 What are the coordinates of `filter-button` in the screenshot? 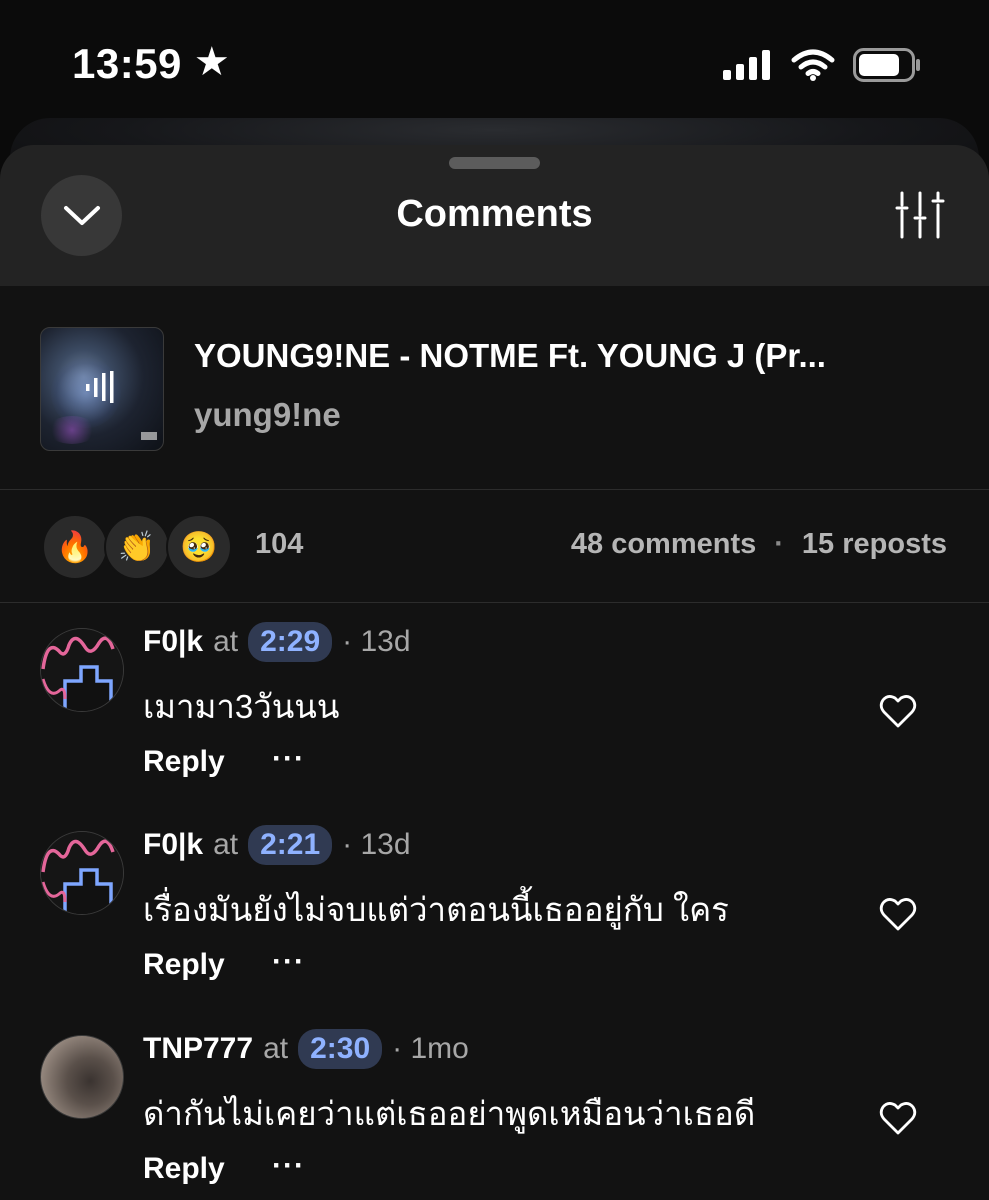 It's located at (920, 215).